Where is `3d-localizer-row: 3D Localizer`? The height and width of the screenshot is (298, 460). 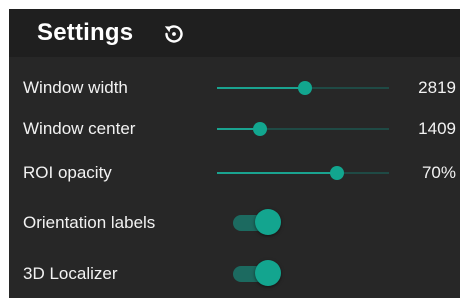
3d-localizer-row: 3D Localizer is located at coordinates (234, 274).